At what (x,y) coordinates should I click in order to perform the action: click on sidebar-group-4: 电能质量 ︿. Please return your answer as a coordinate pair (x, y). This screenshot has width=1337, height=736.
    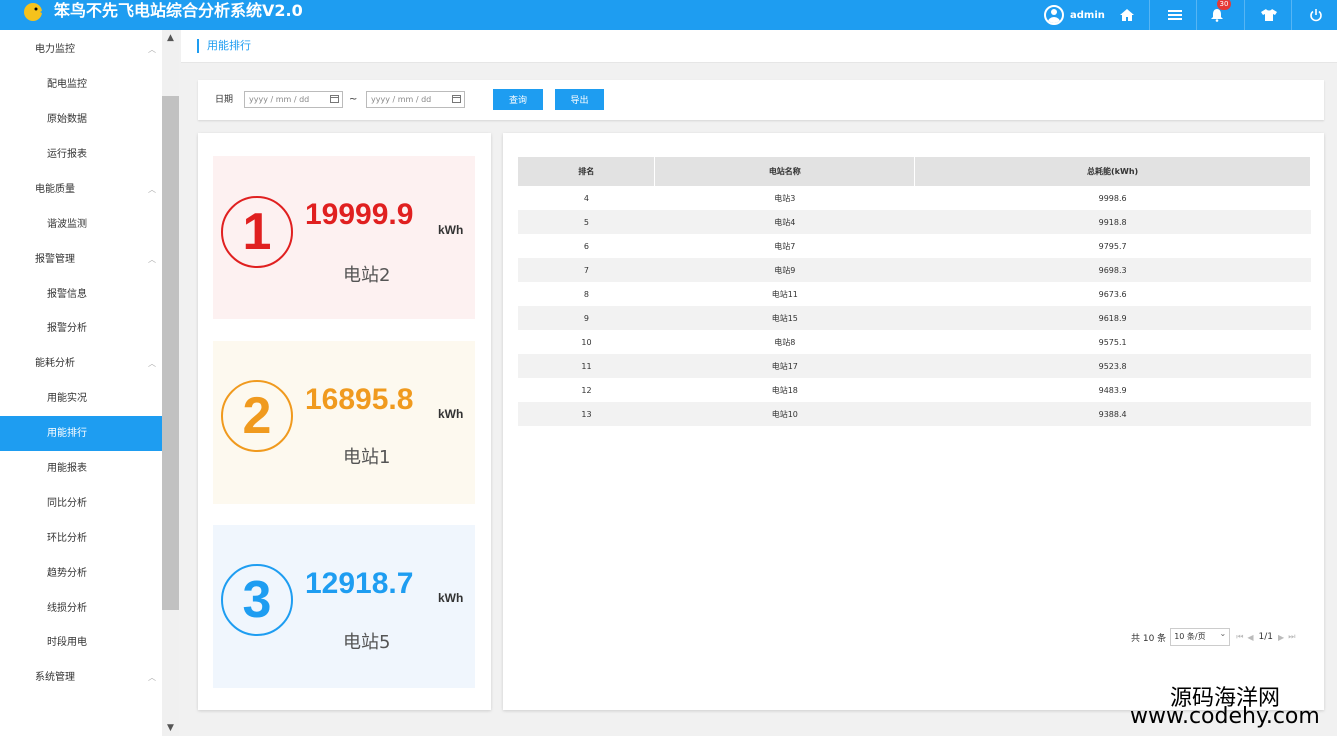
    Looking at the image, I should click on (81, 189).